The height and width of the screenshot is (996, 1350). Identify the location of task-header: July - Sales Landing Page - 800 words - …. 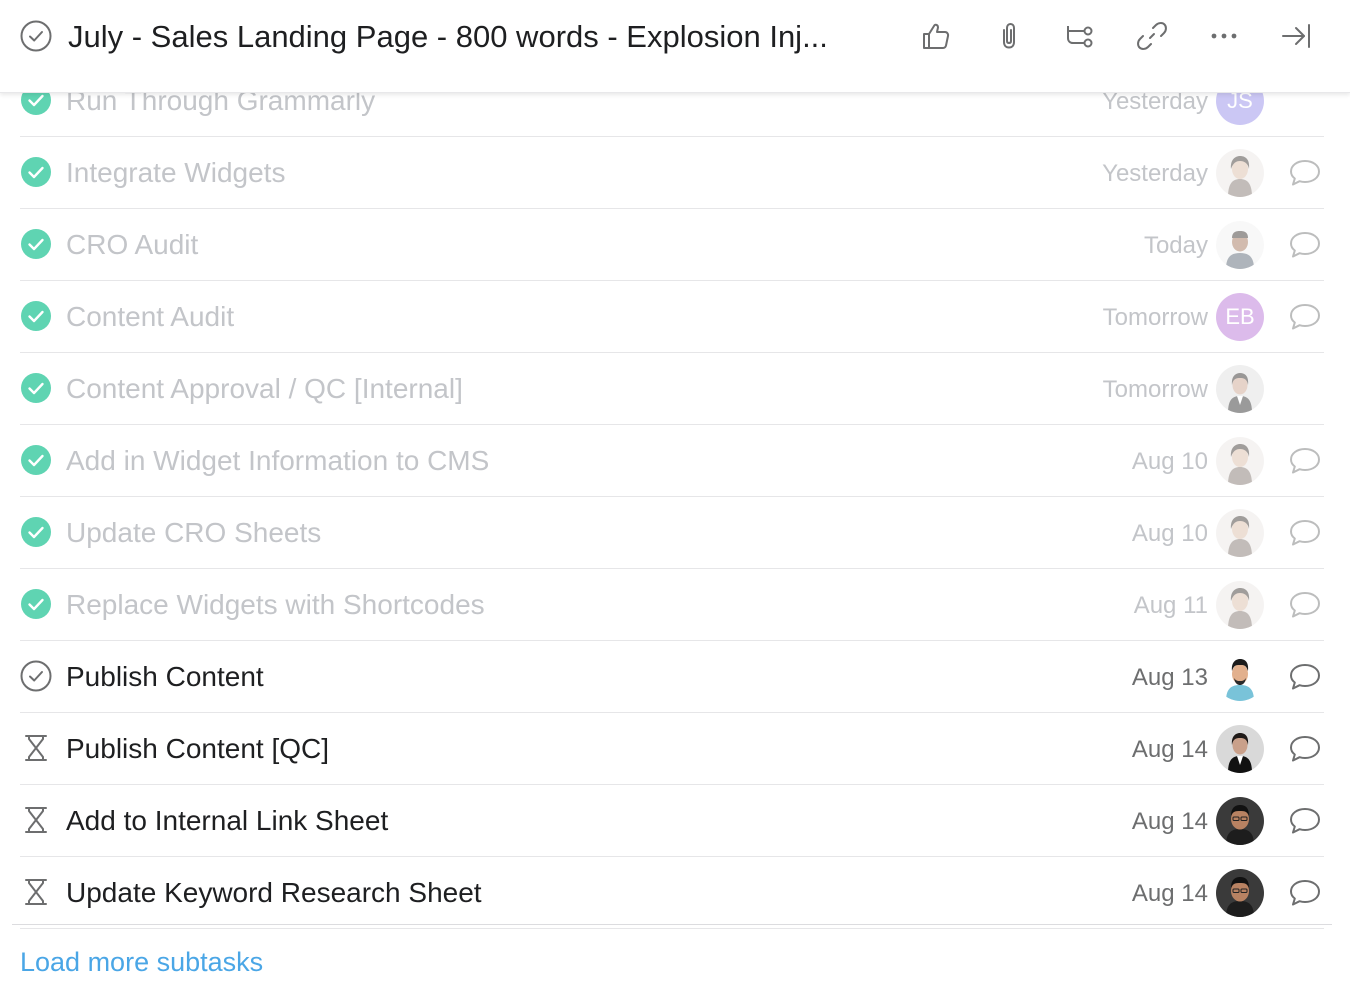
(675, 46).